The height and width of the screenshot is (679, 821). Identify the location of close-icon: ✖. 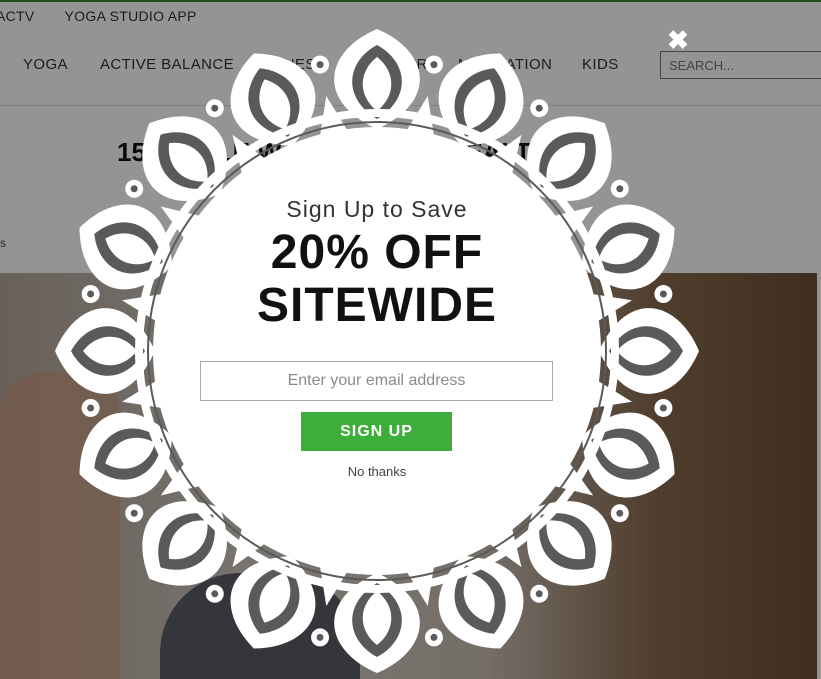
(678, 40).